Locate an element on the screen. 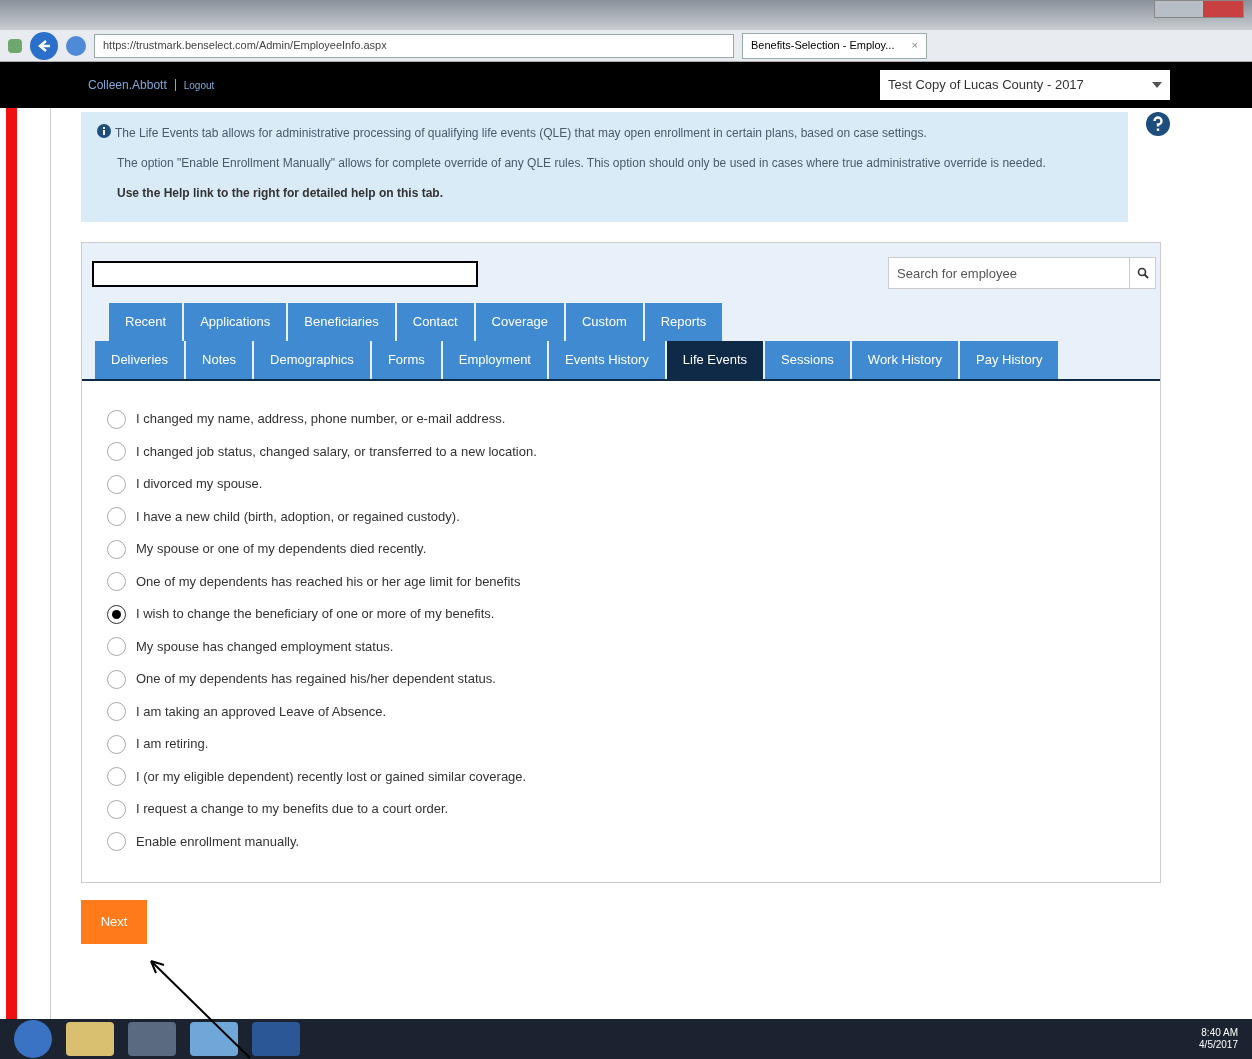 The height and width of the screenshot is (1059, 1252). clock-time: 8:40 AM is located at coordinates (1219, 1032).